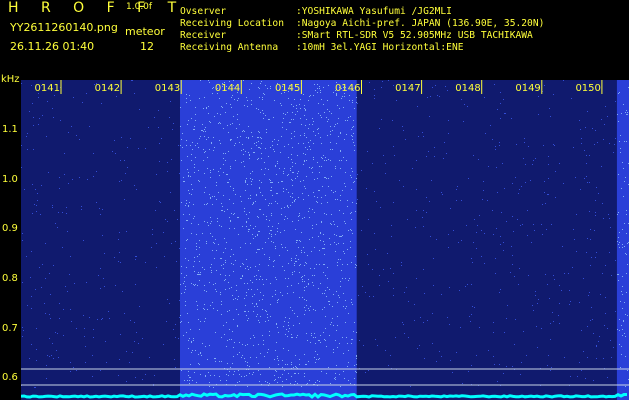 The height and width of the screenshot is (400, 629). I want to click on x-tick-label: 0143, so click(167, 88).